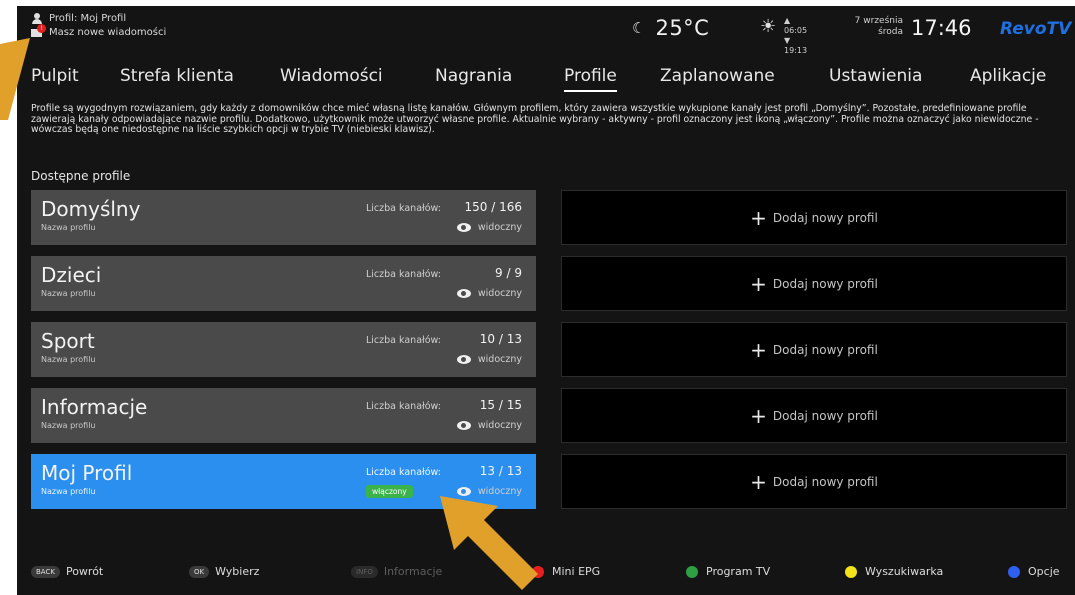 The width and height of the screenshot is (1075, 595). I want to click on ok-key-icon: OK, so click(199, 571).